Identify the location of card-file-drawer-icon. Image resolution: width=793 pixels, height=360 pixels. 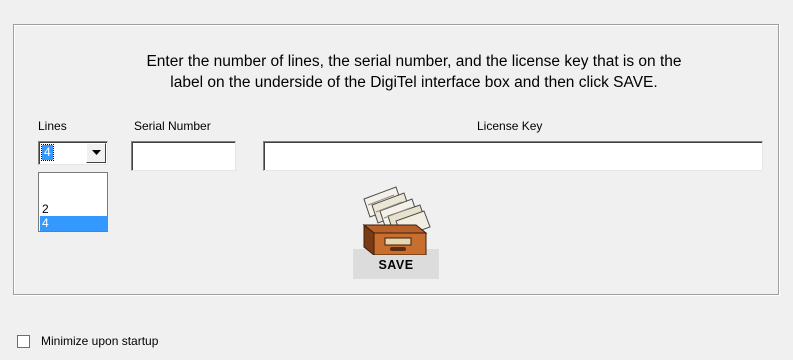
(396, 220).